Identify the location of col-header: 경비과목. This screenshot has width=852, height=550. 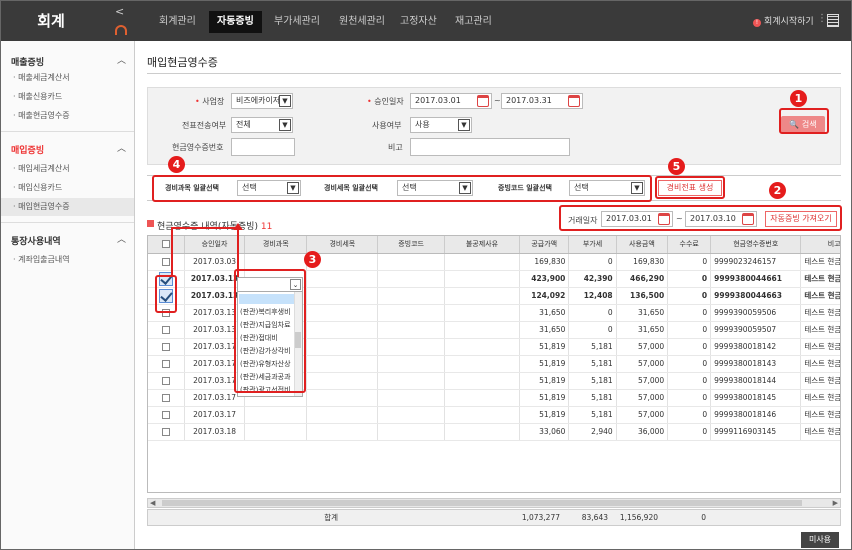
(276, 245).